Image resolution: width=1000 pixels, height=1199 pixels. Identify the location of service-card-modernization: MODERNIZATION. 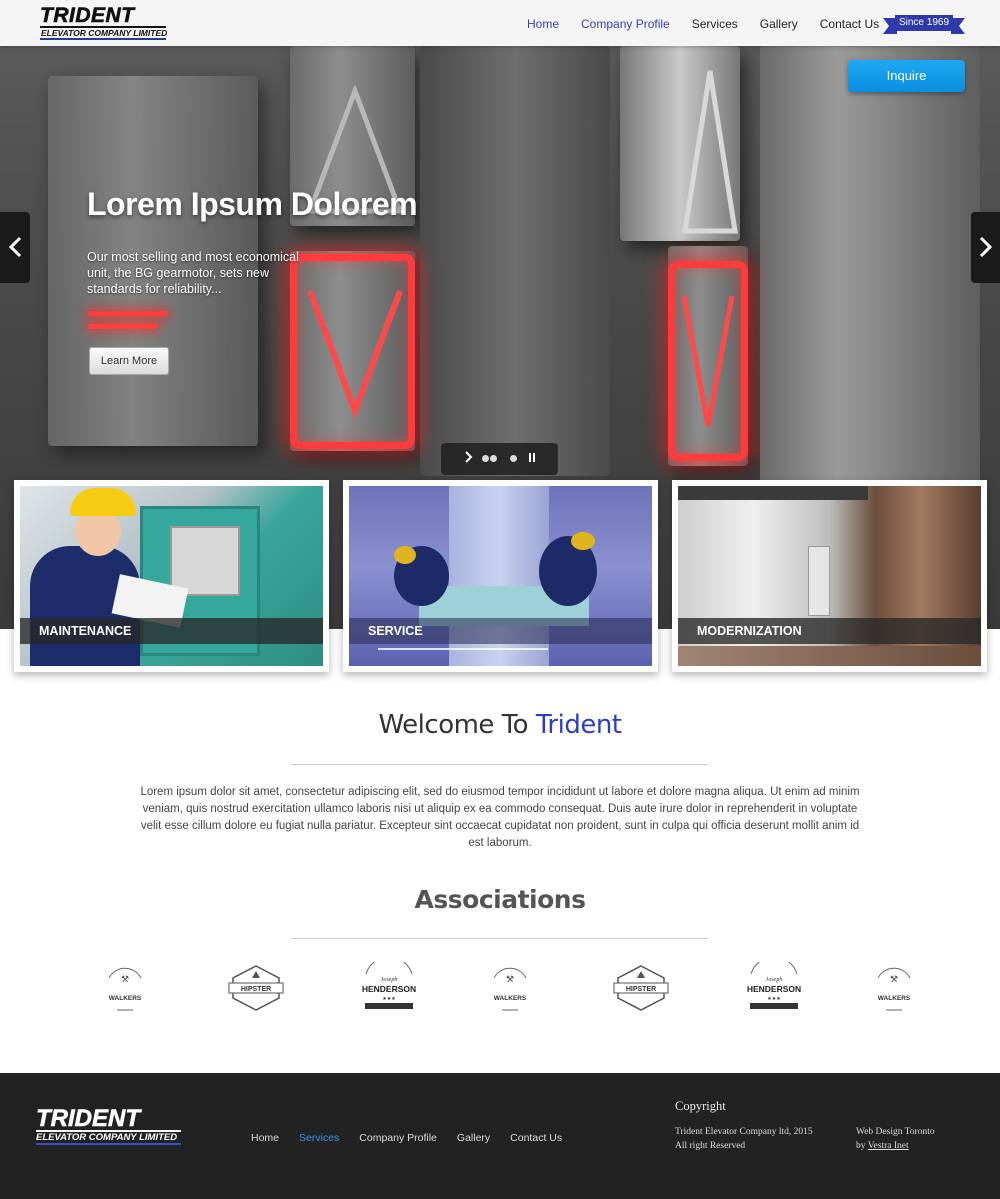
(829, 576).